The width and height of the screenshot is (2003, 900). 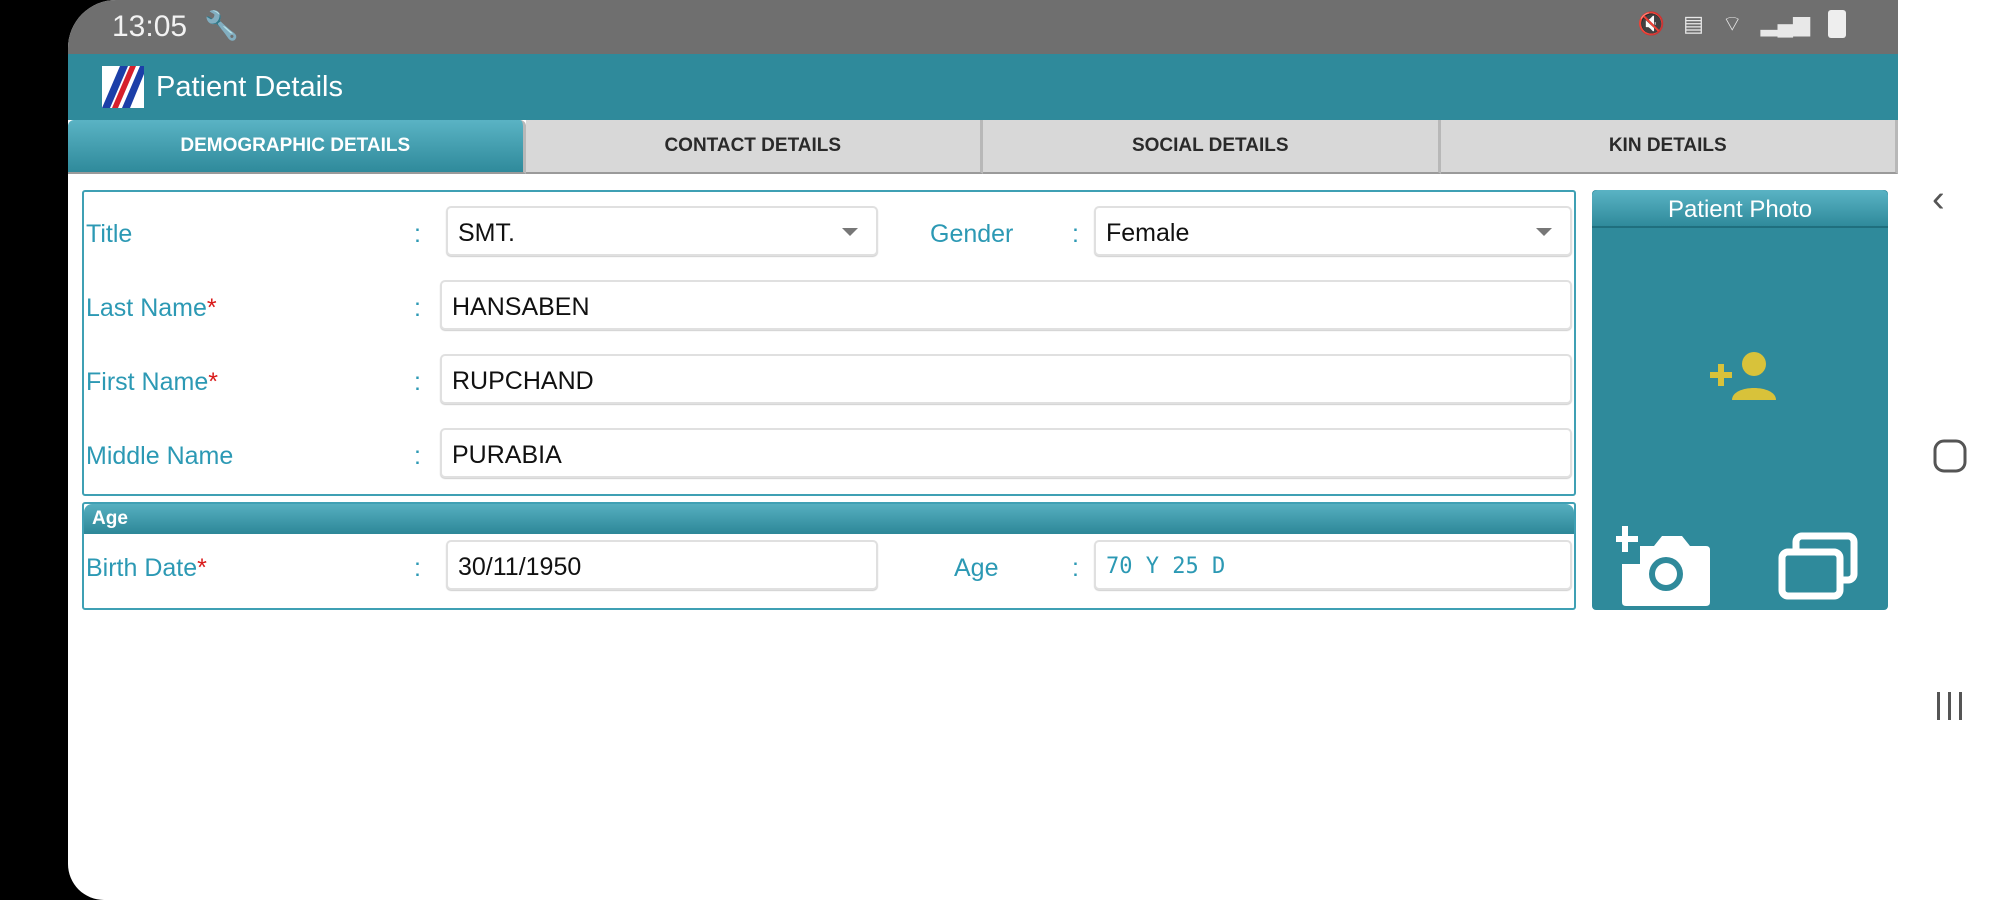 I want to click on tab-social-details: SOCIAL DETAILS, so click(x=1212, y=147).